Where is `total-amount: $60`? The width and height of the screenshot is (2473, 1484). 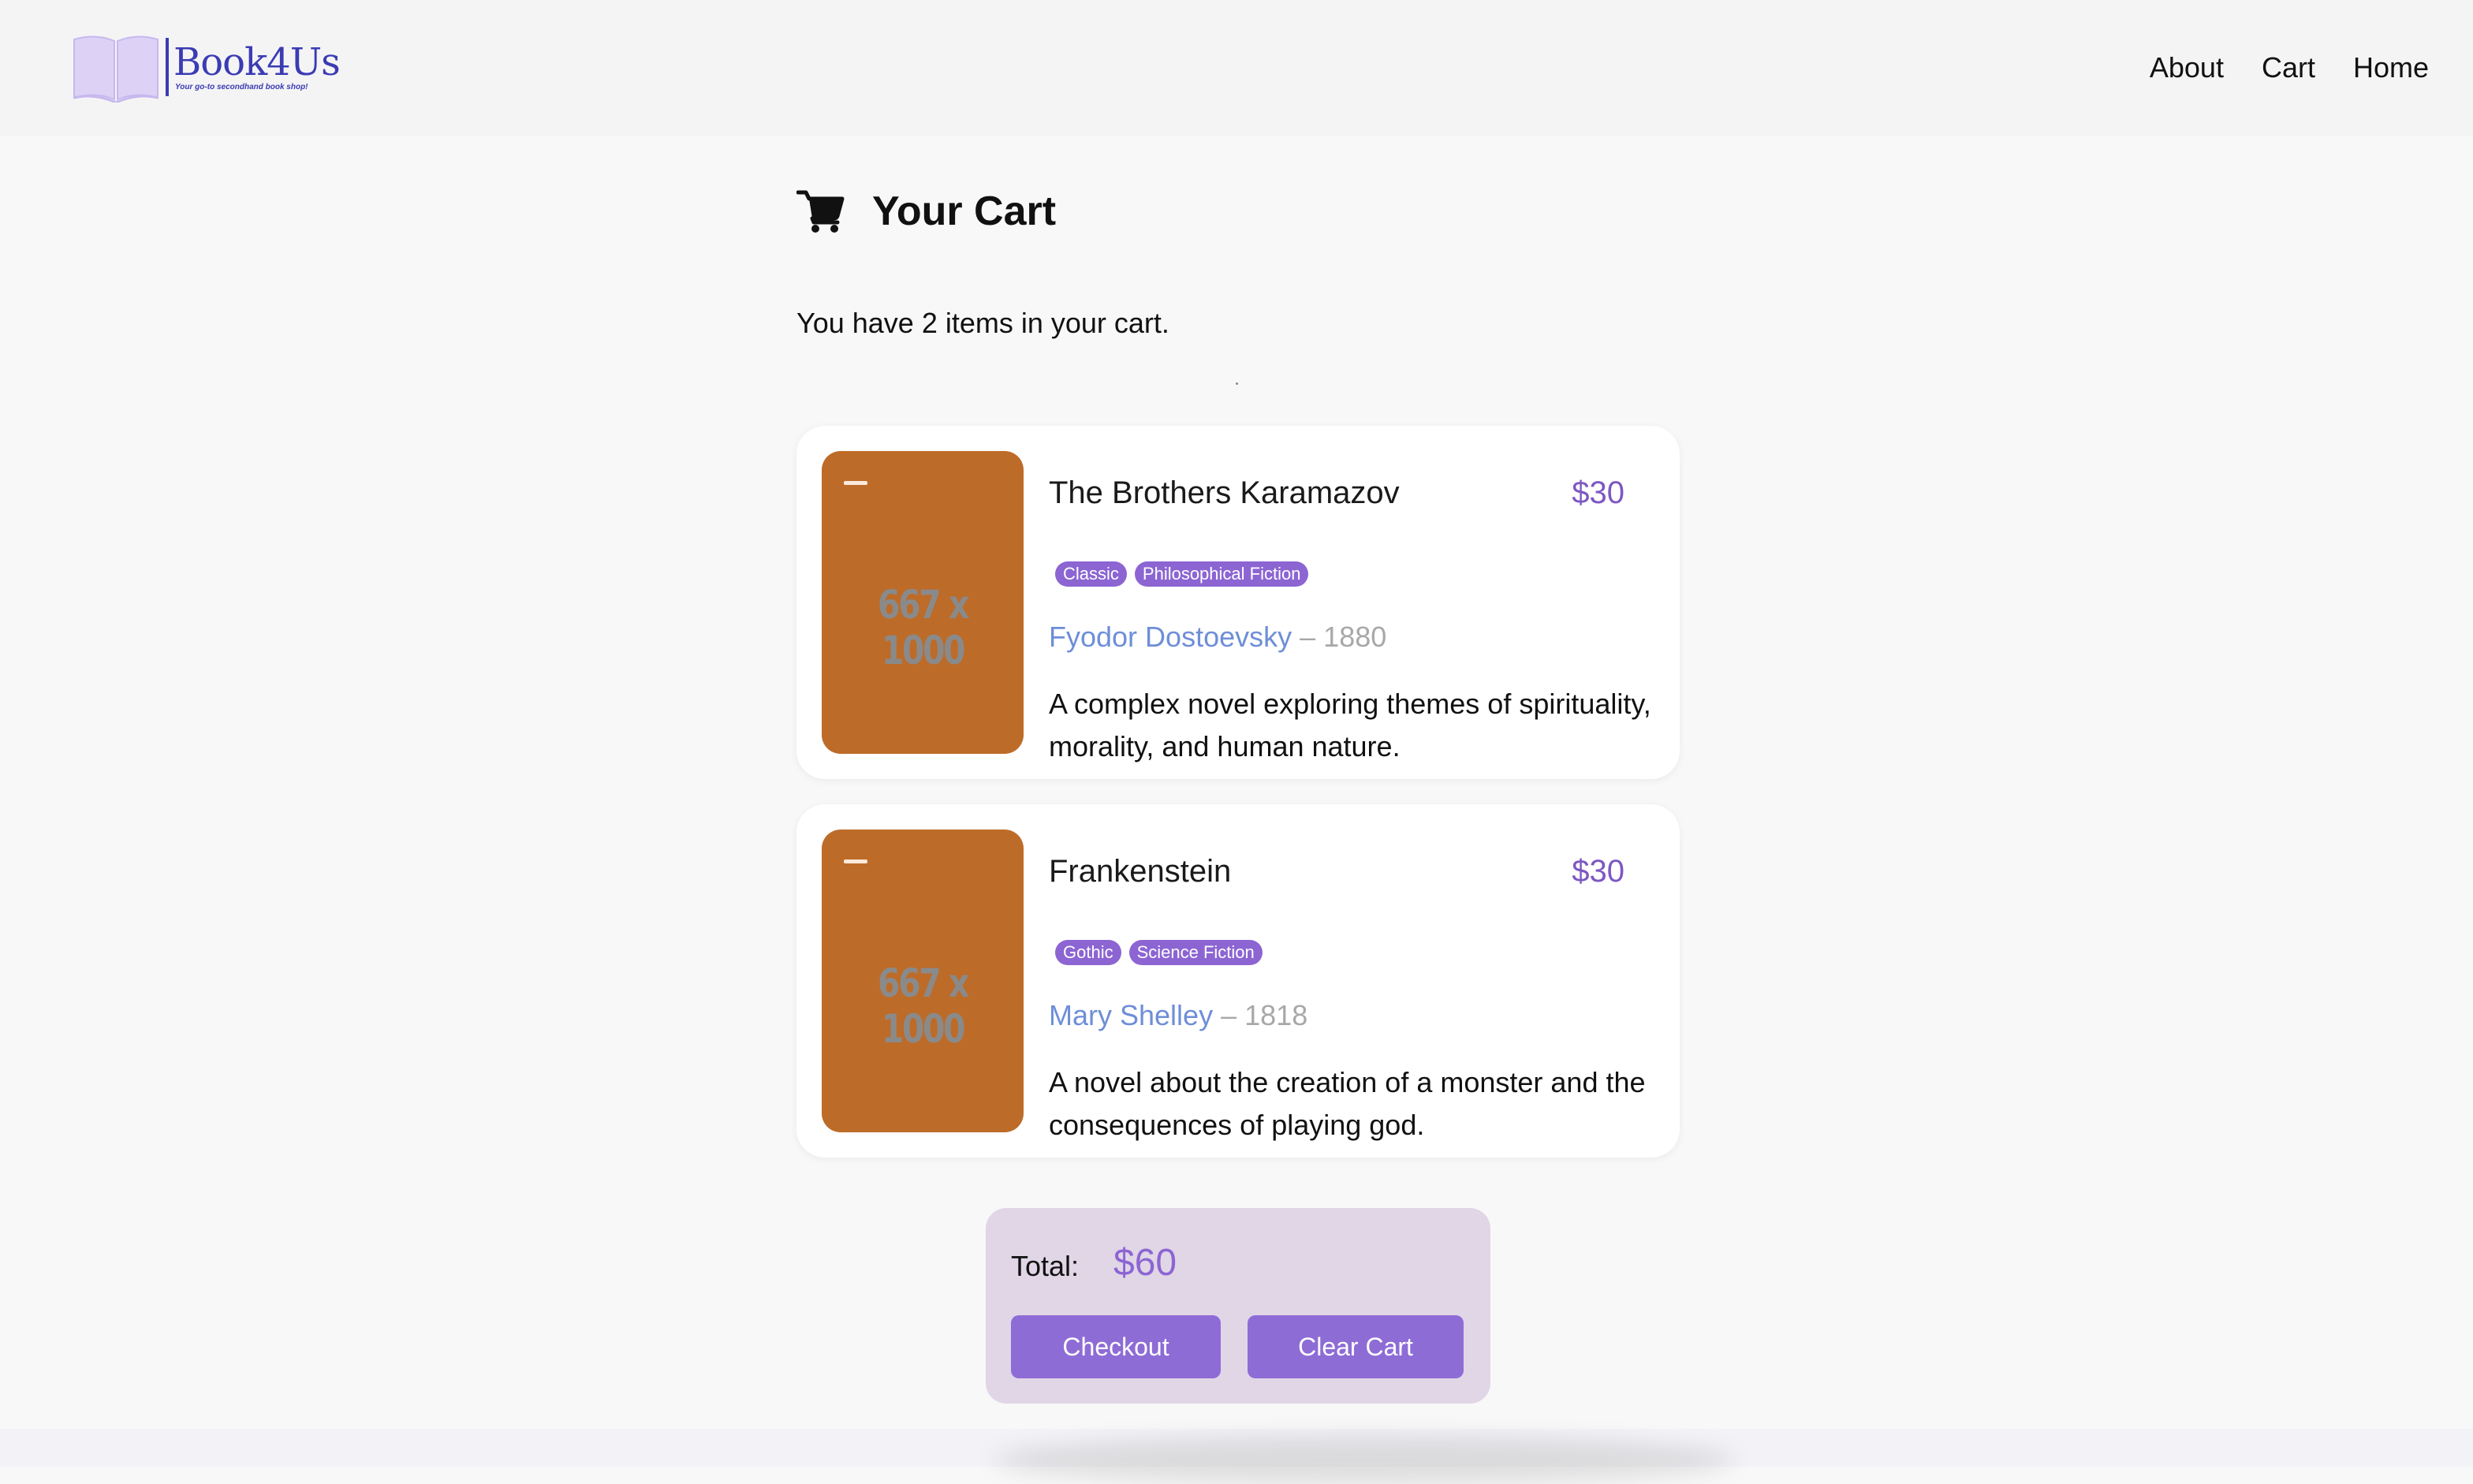
total-amount: $60 is located at coordinates (1145, 1263).